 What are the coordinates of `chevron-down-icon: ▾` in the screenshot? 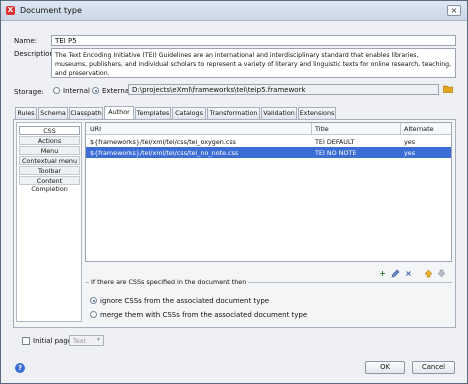 It's located at (98, 339).